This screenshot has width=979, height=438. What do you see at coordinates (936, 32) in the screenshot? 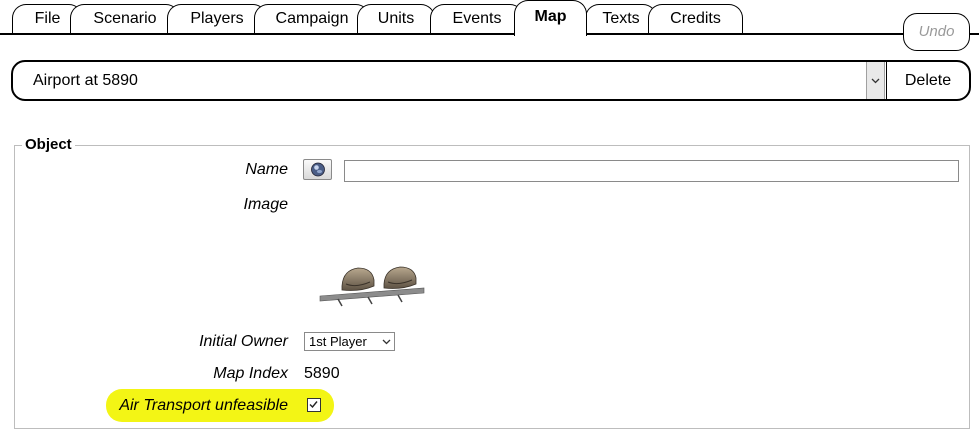
I see `undo-button: Undo` at bounding box center [936, 32].